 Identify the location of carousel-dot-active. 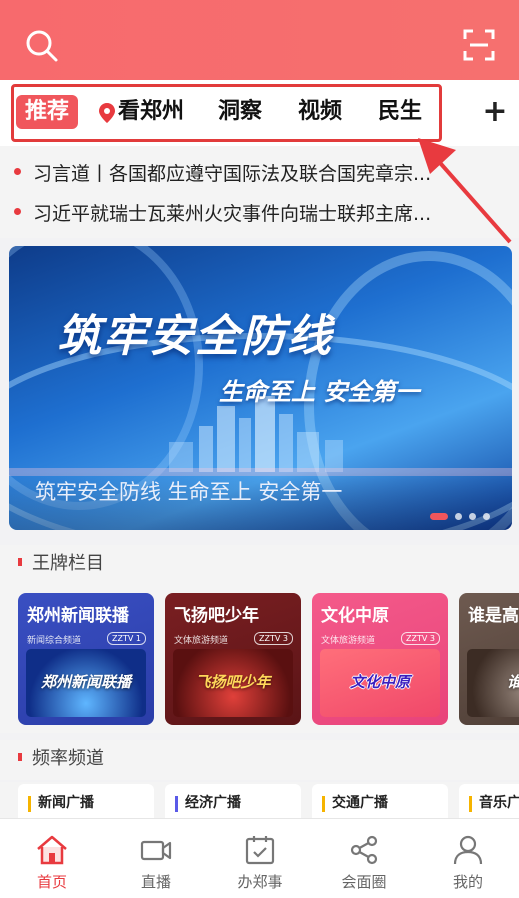
(439, 516).